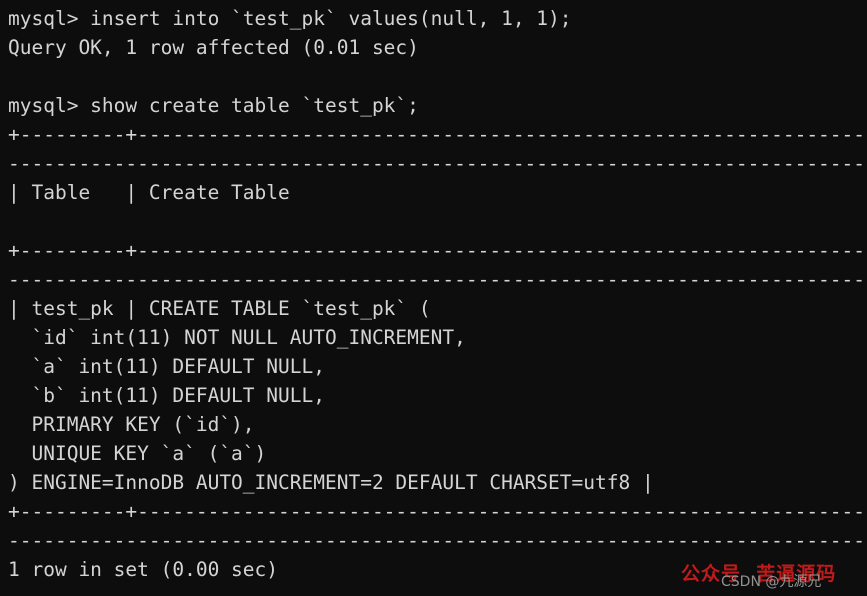 The width and height of the screenshot is (867, 596). Describe the element at coordinates (237, 337) in the screenshot. I see `table-row-continuation: `id` int(11) NOT NULL AUTO_INCREMENT,` at that location.